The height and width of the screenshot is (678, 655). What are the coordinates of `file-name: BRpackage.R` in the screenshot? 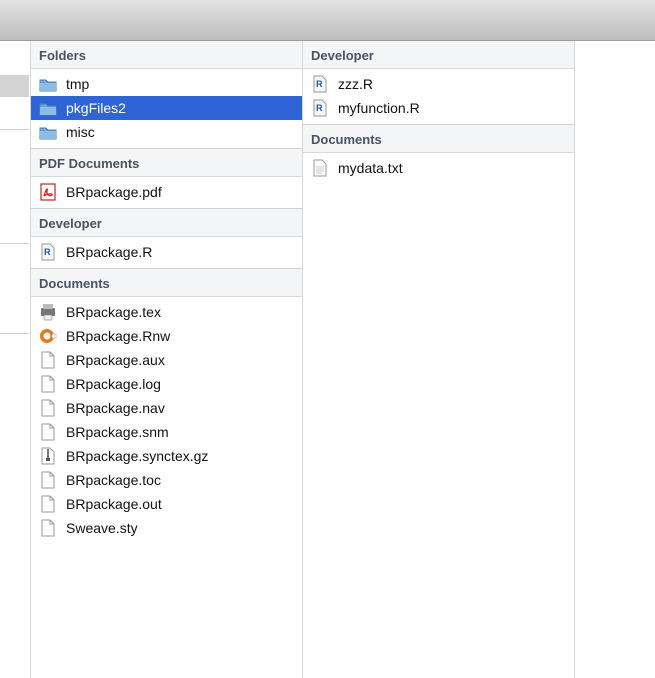 It's located at (109, 252).